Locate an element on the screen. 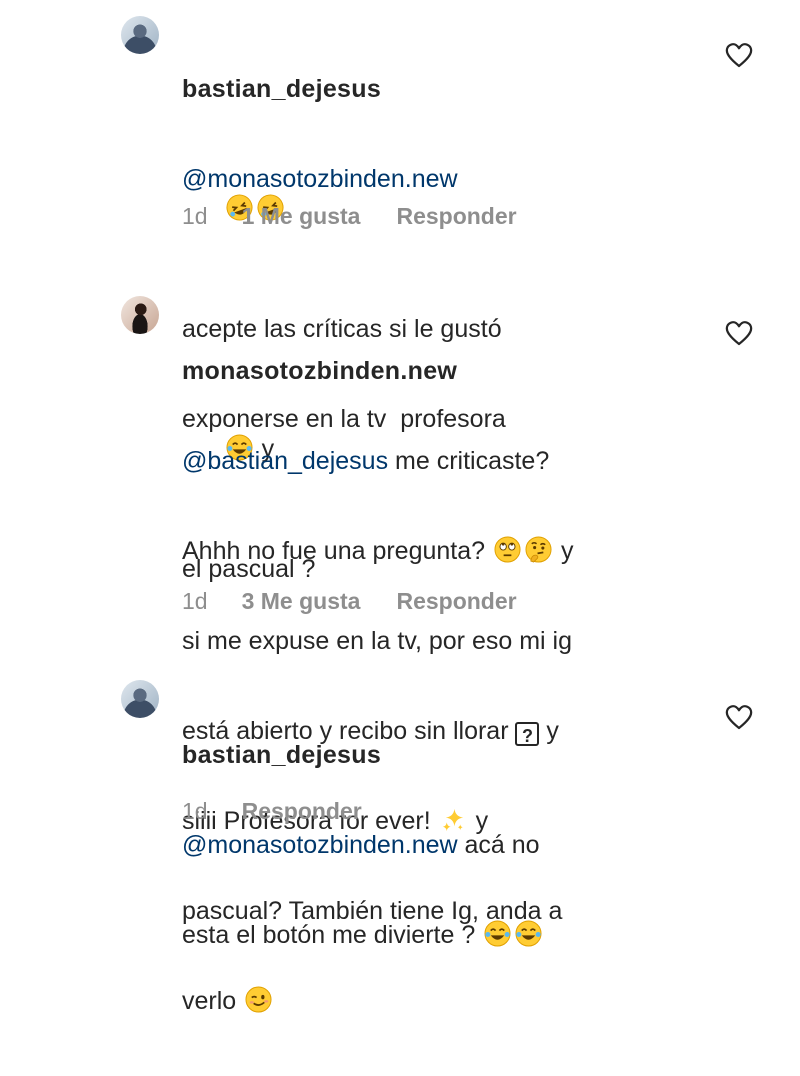  comment-username: bastian_dejesus is located at coordinates (281, 755).